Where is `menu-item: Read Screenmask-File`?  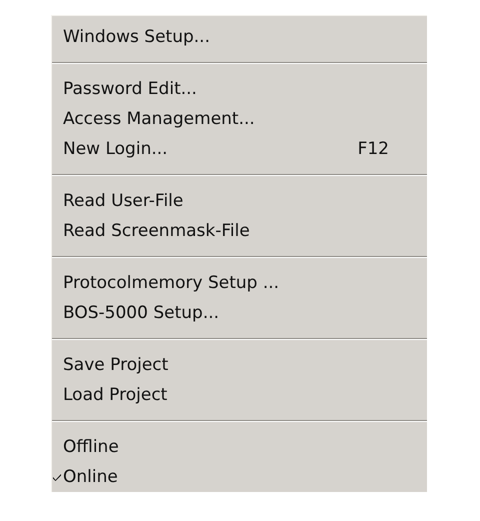
menu-item: Read Screenmask-File is located at coordinates (239, 231).